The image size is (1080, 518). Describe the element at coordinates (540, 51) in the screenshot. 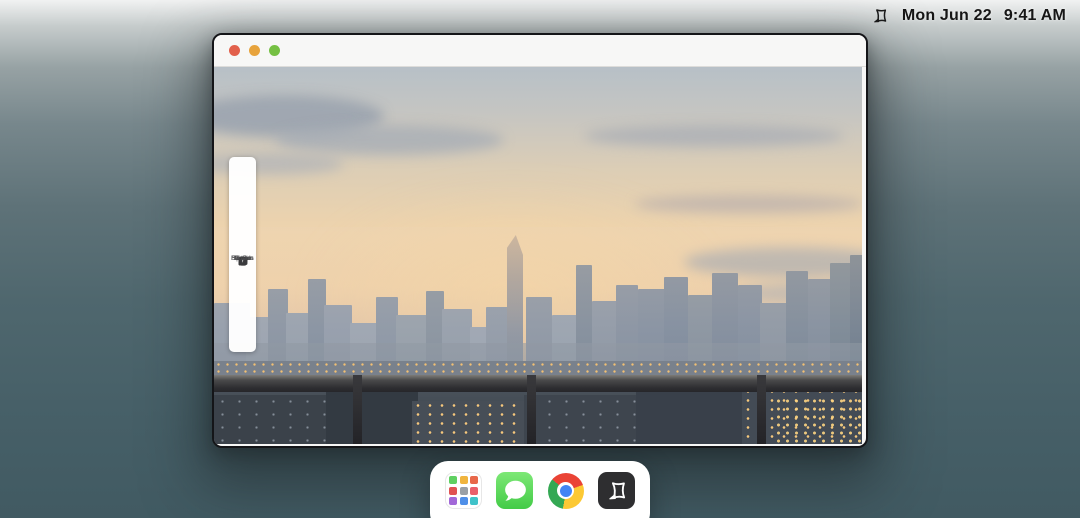

I see `window-titlebar` at that location.